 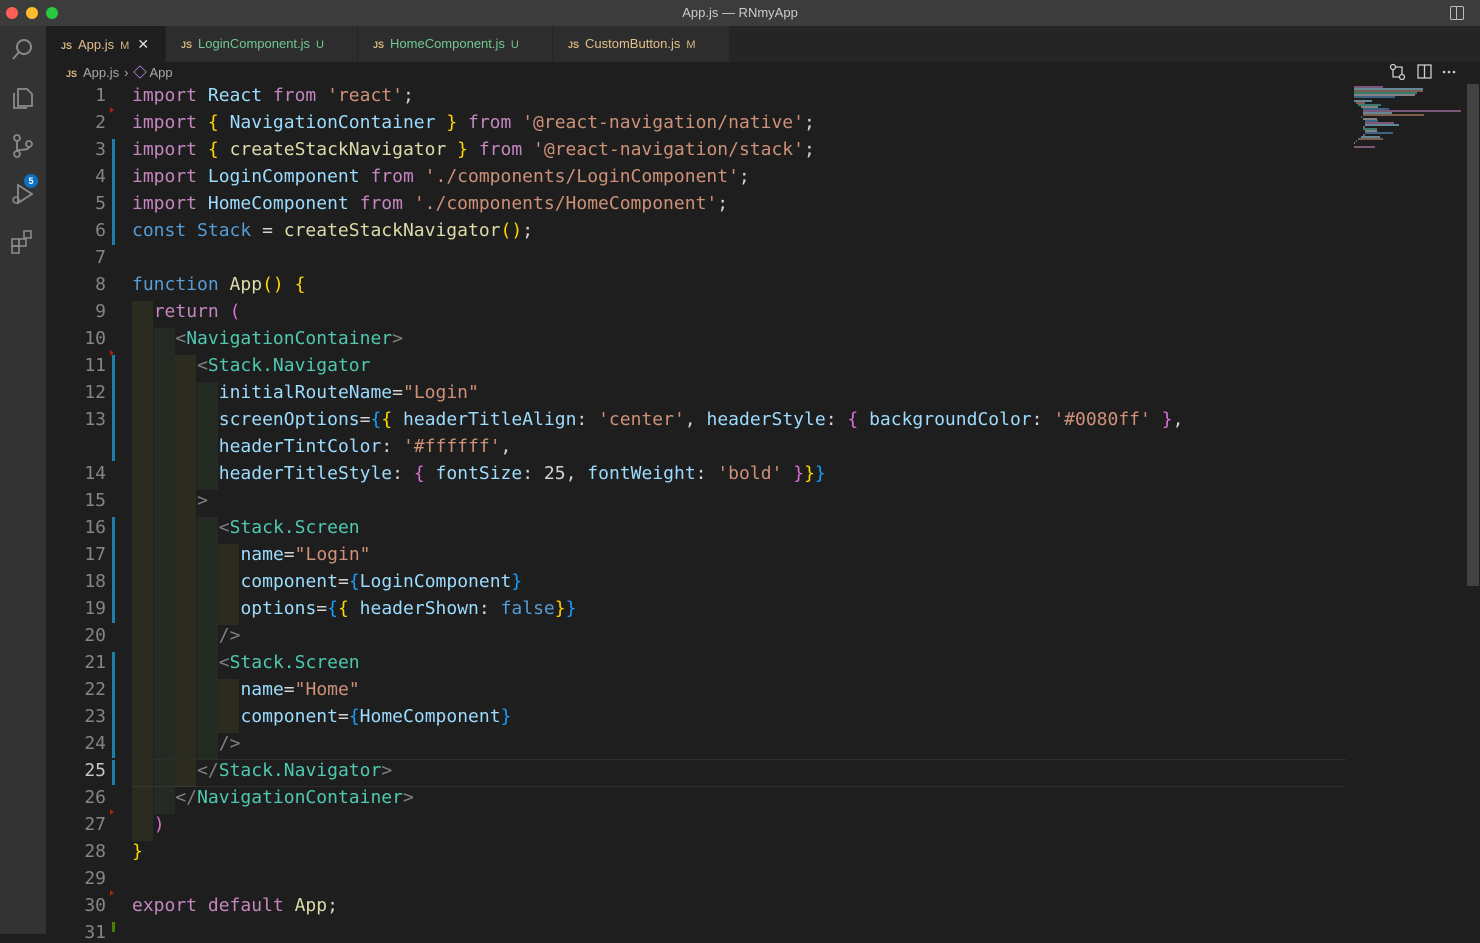 I want to click on line-number: 25, so click(x=95, y=770).